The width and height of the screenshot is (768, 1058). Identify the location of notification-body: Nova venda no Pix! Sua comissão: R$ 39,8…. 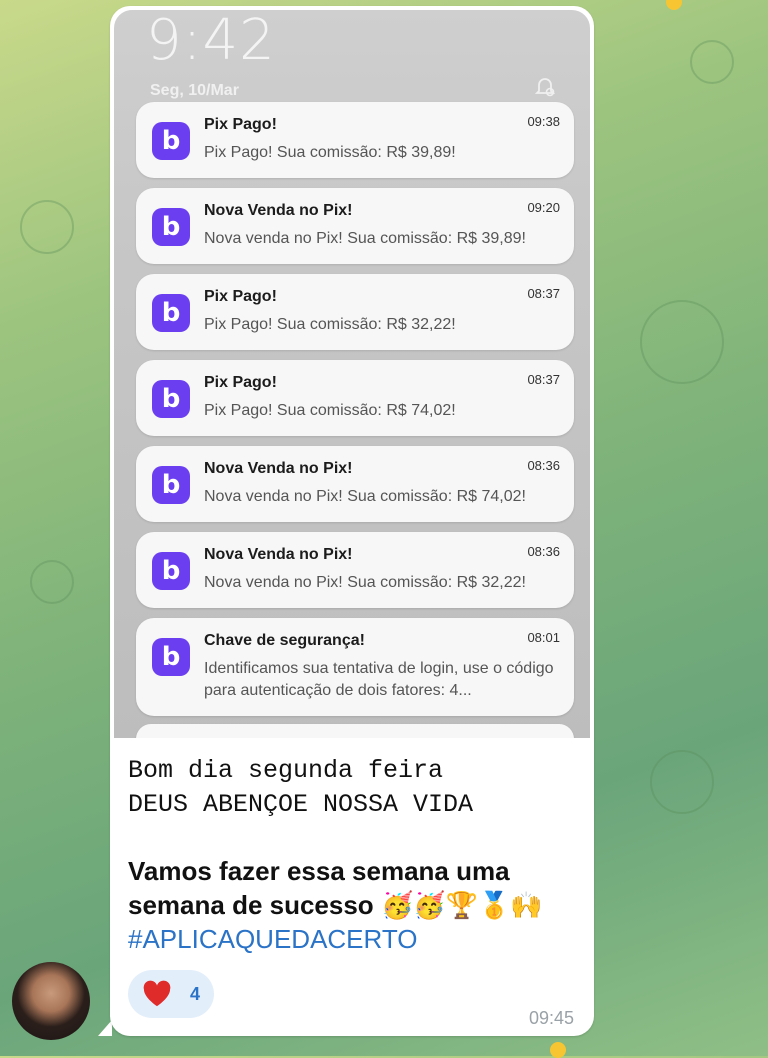
(365, 238).